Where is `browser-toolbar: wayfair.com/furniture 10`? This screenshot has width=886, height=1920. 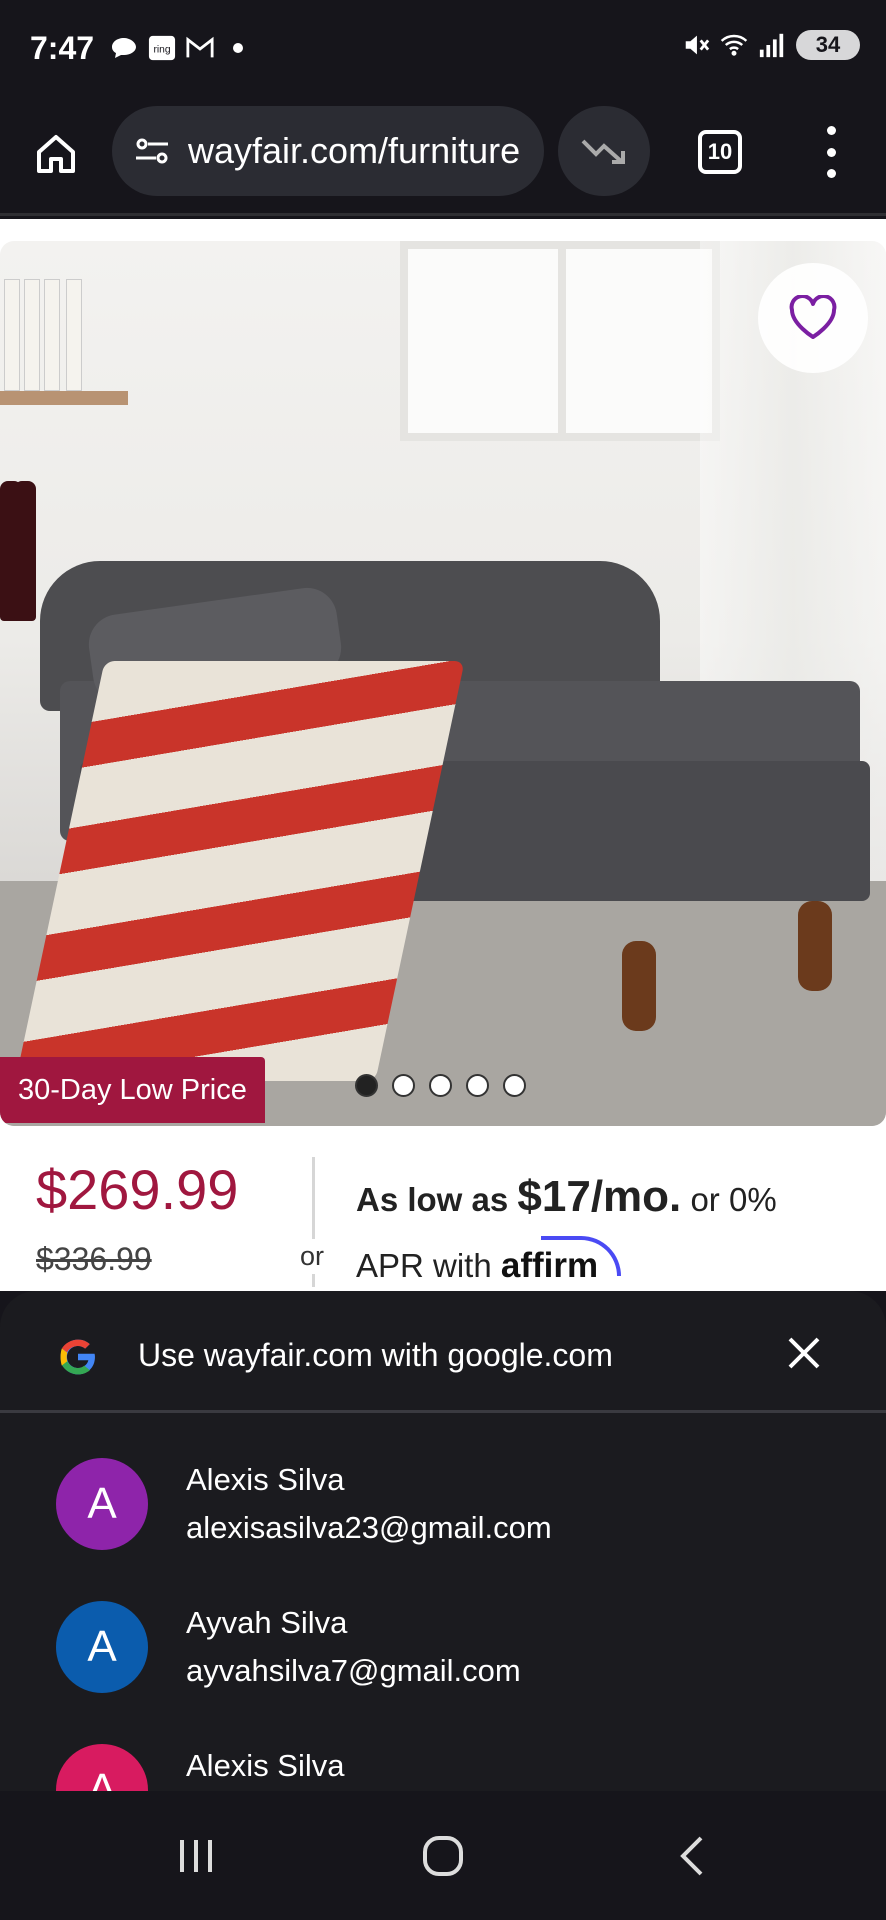 browser-toolbar: wayfair.com/furniture 10 is located at coordinates (443, 158).